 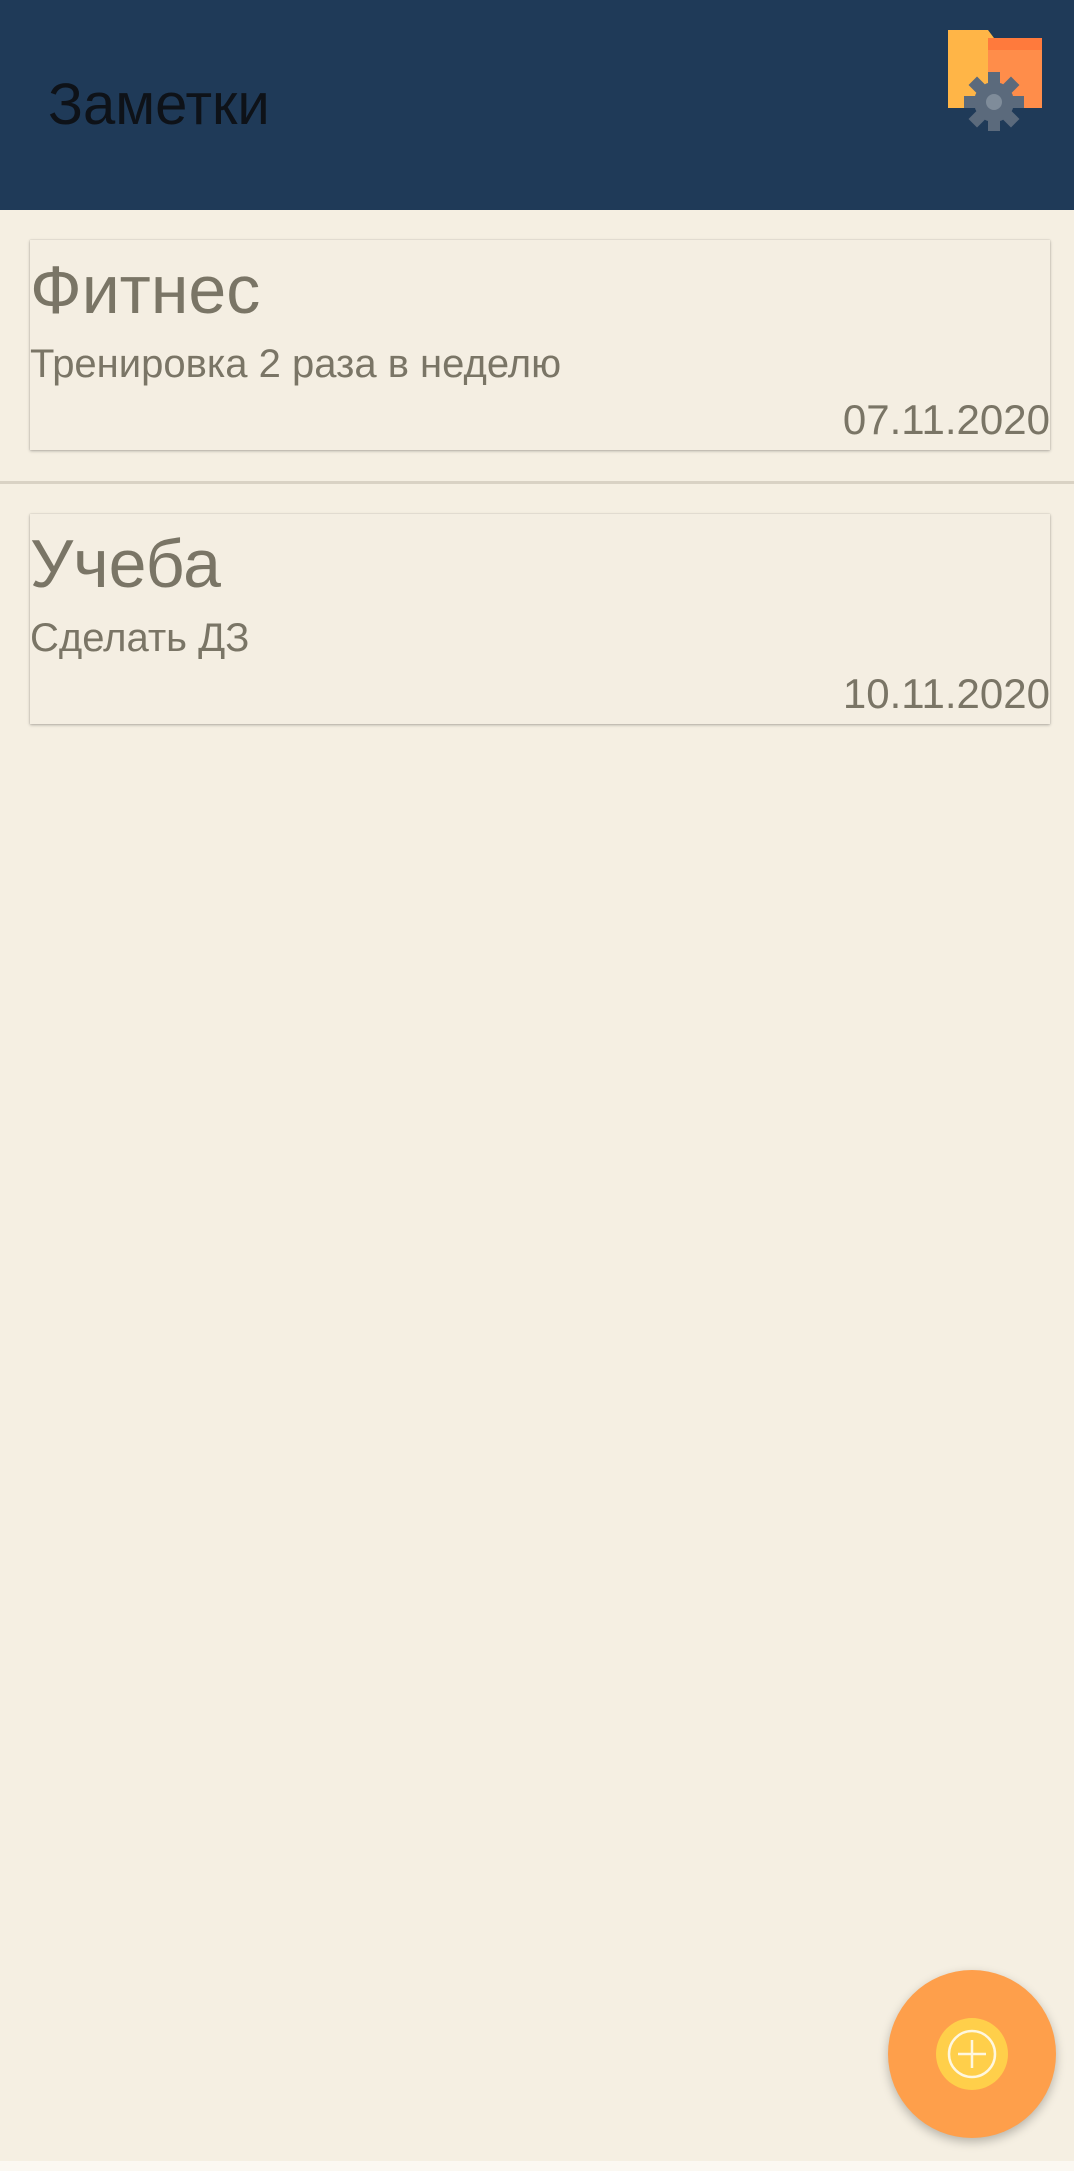 I want to click on bottom-strip, so click(x=537, y=2166).